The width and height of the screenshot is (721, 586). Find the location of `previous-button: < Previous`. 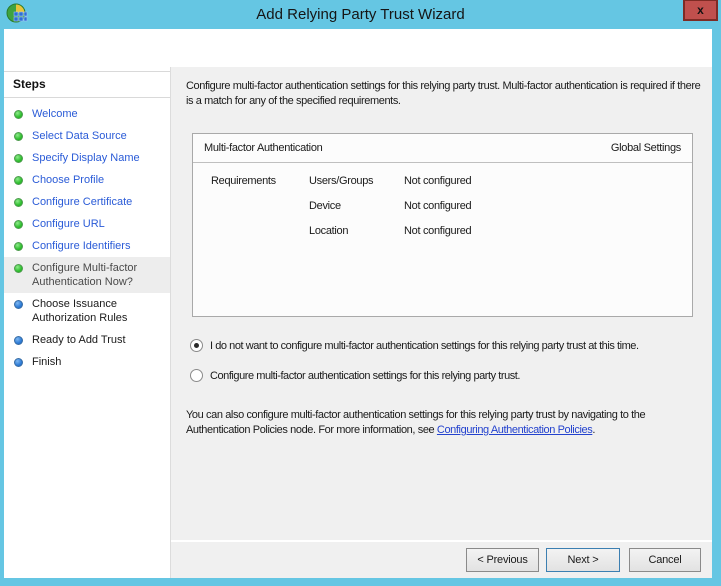

previous-button: < Previous is located at coordinates (502, 560).